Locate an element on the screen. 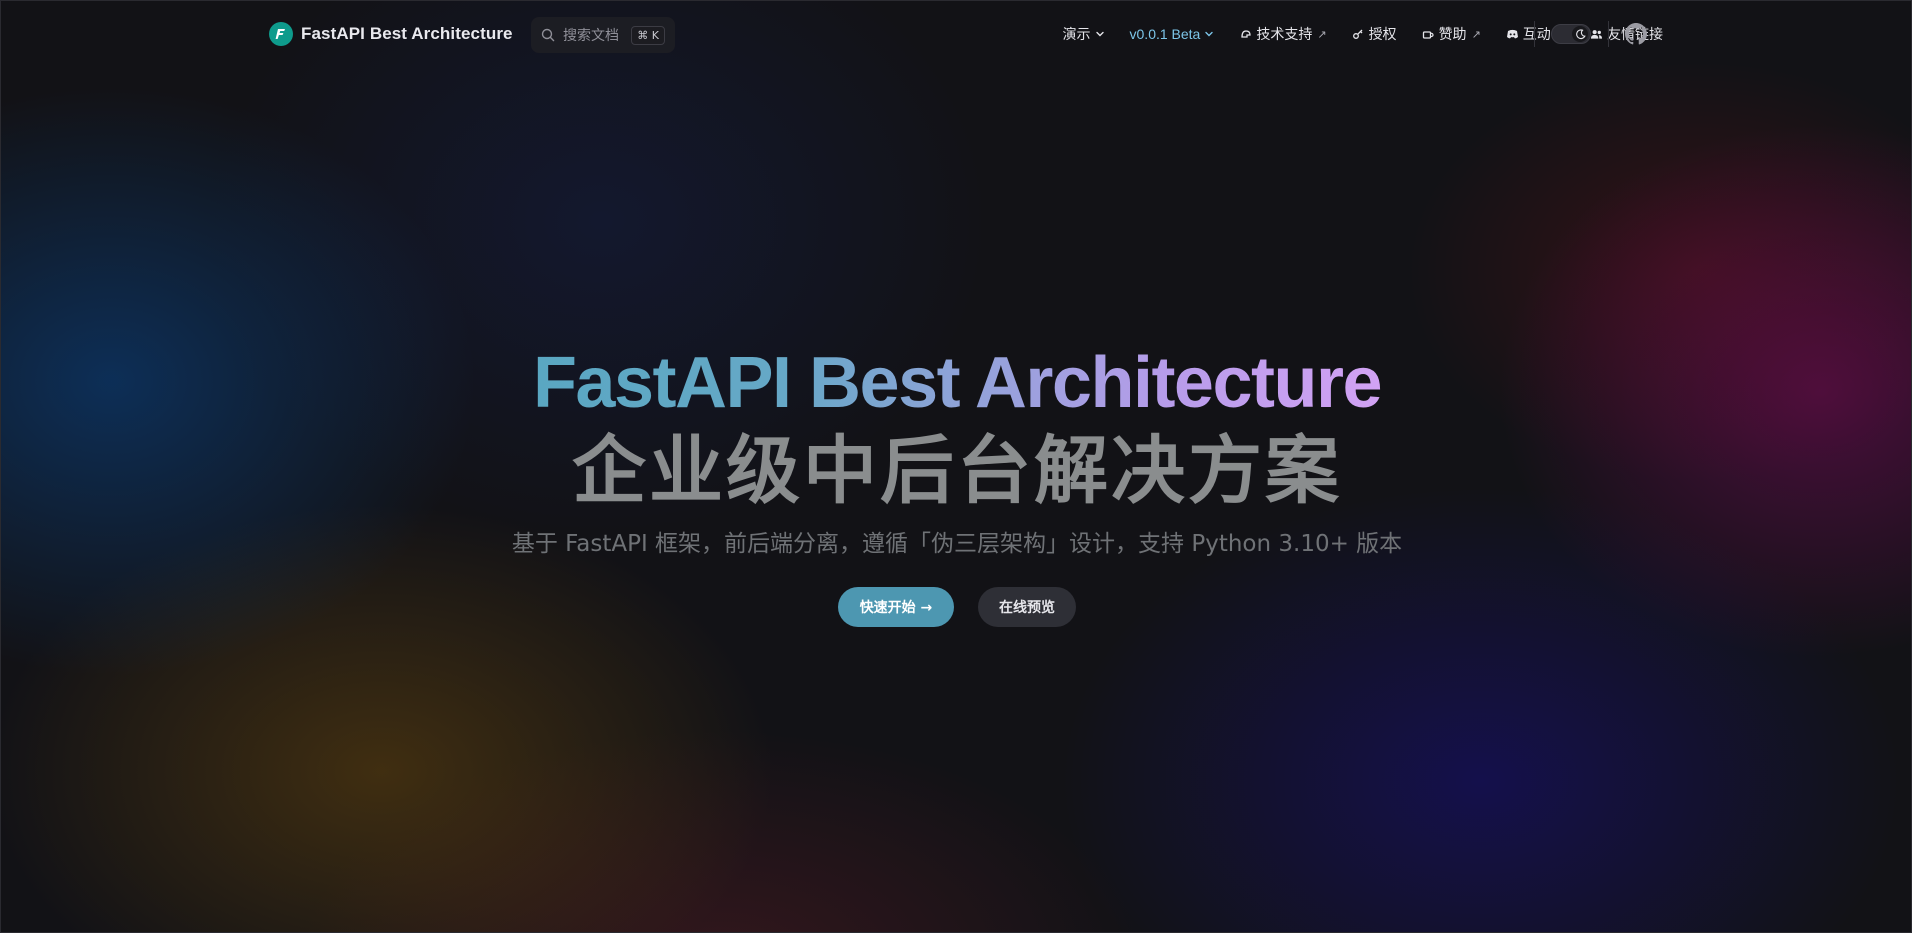 The image size is (1912, 933). nav-item-label: 互动 is located at coordinates (1536, 34).